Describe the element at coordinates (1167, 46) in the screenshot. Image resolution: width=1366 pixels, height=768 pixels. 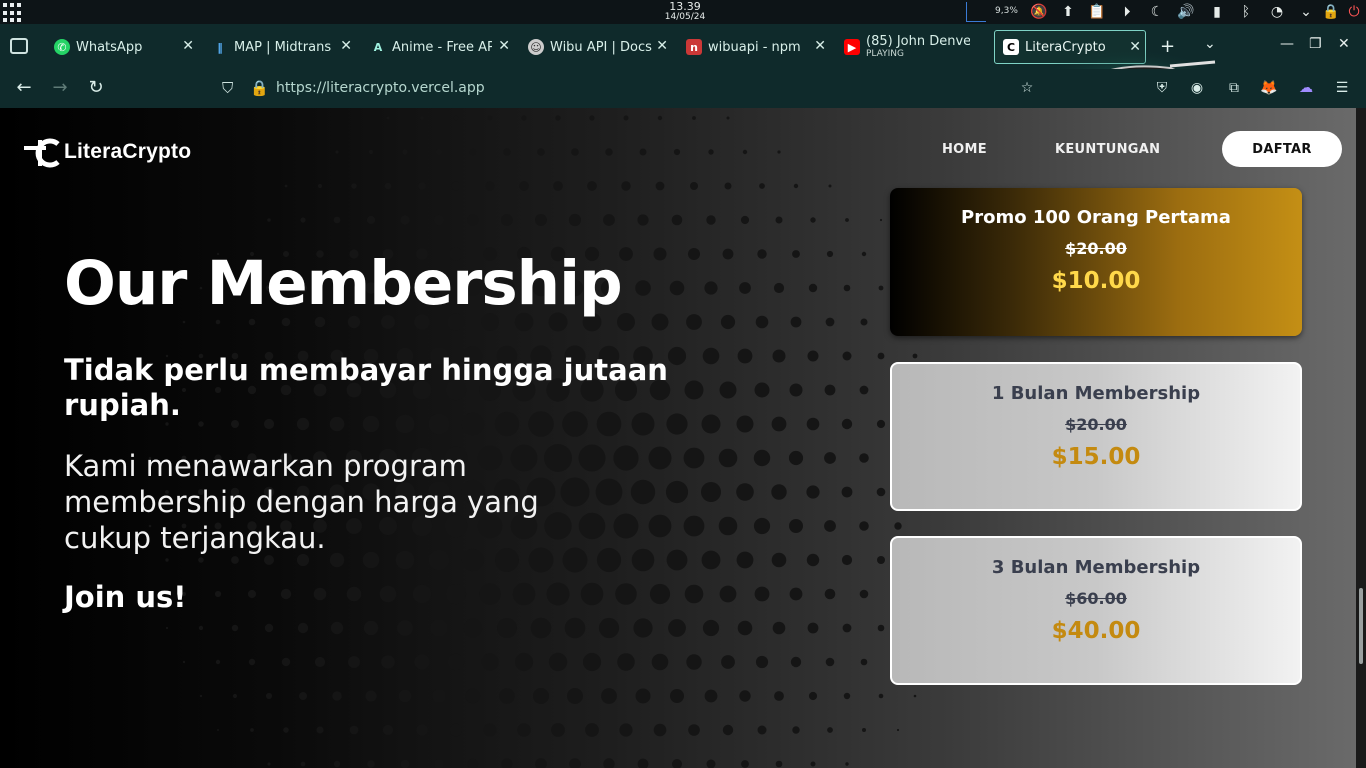
I see `new-tab-button: +` at that location.